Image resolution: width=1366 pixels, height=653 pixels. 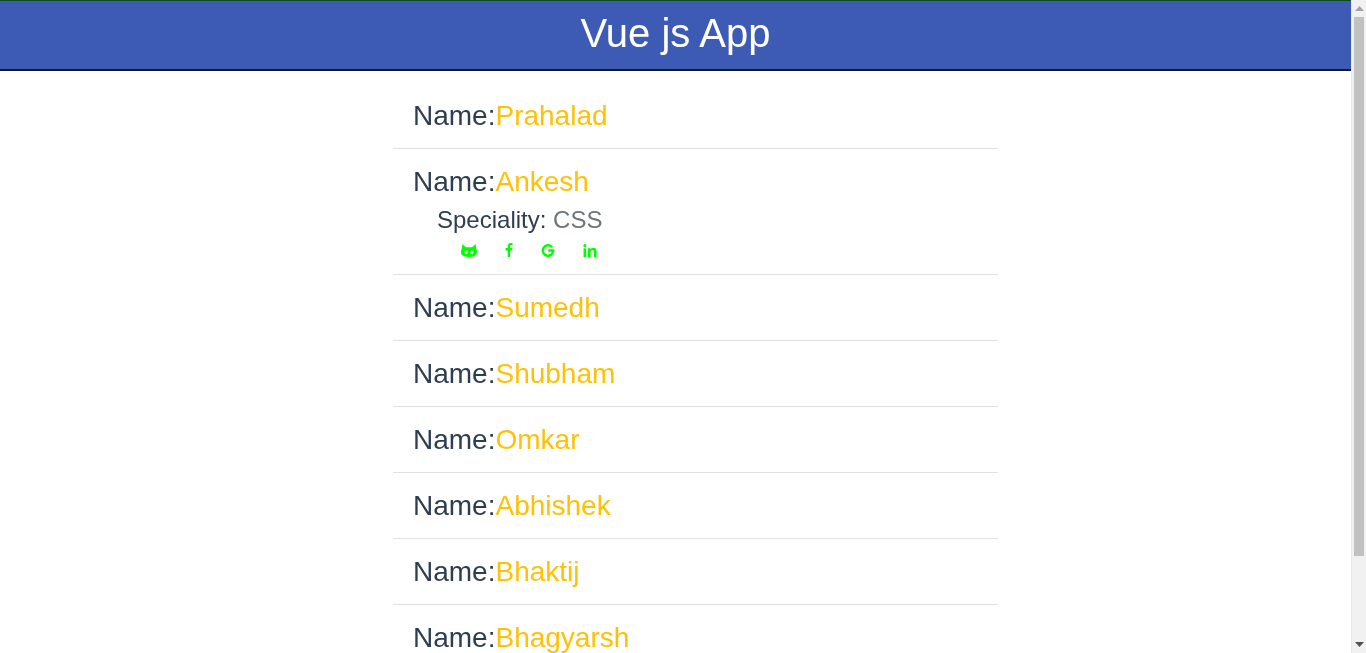 I want to click on scrollbar, so click(x=1358, y=326).